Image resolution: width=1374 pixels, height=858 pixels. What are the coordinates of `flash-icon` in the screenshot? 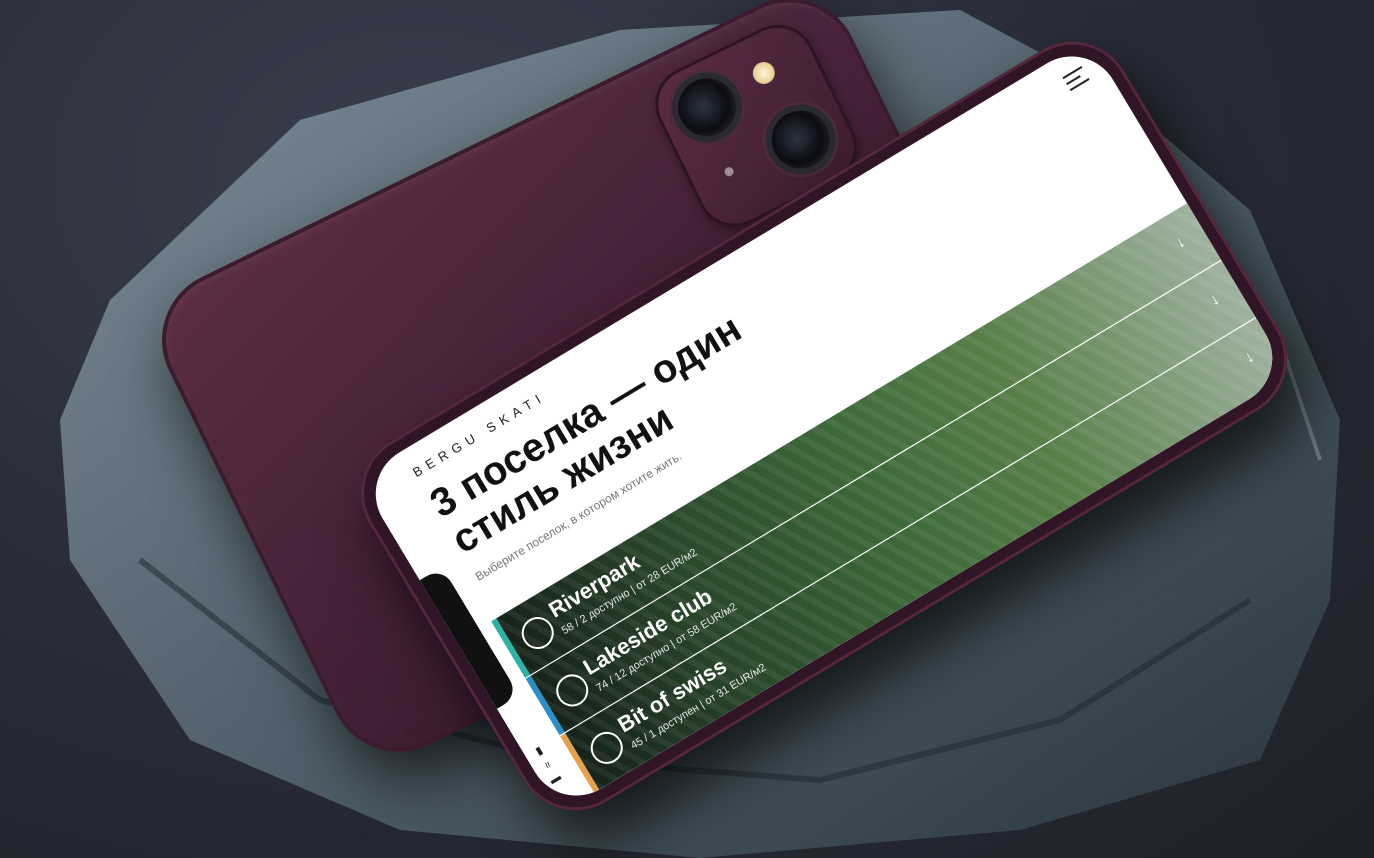 It's located at (764, 73).